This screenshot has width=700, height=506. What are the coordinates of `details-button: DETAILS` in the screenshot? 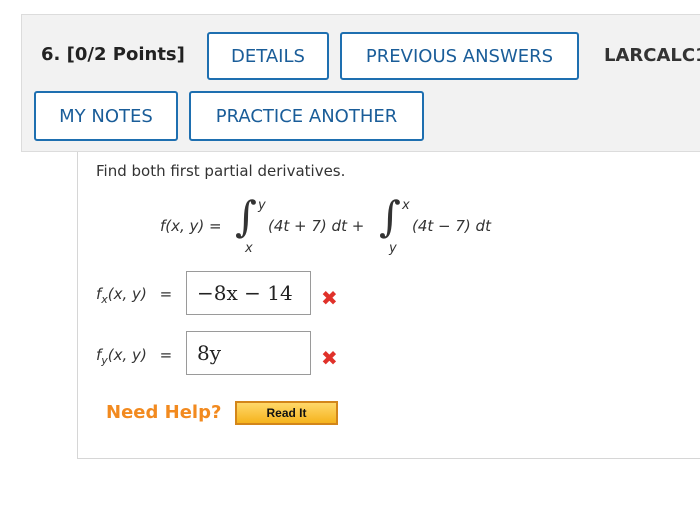 It's located at (268, 56).